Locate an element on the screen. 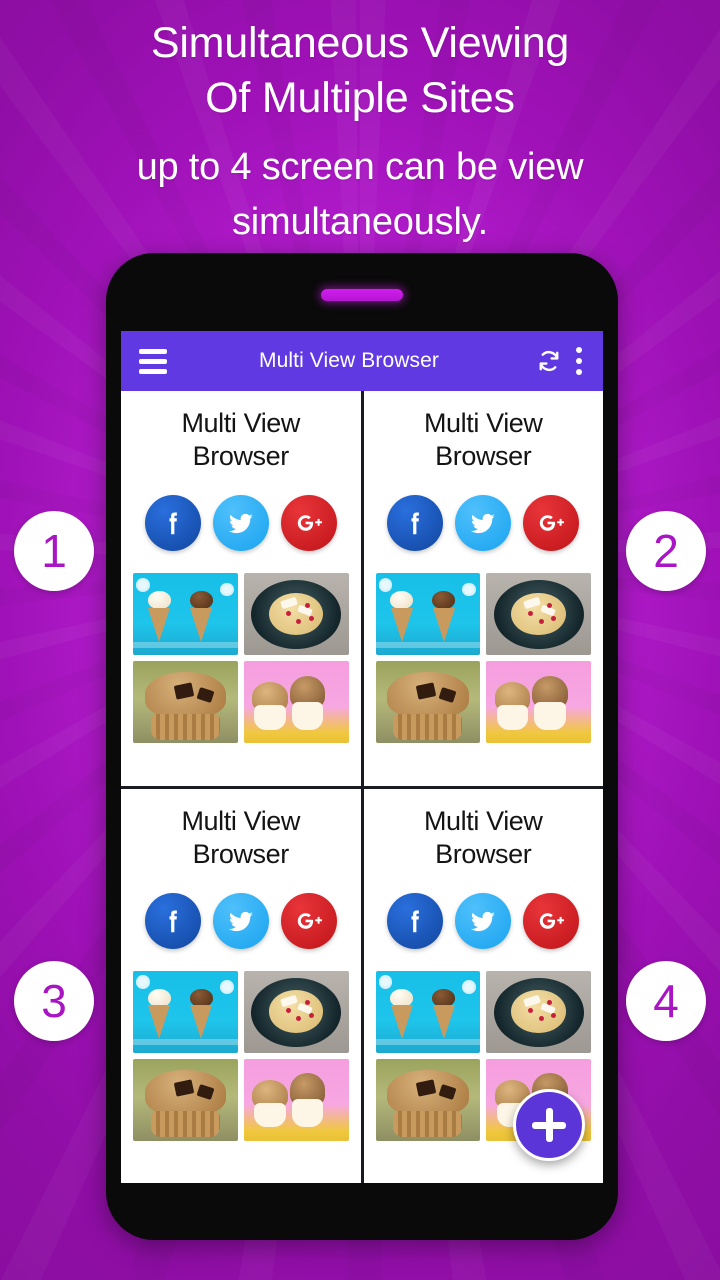 Image resolution: width=720 pixels, height=1280 pixels. earpiece-speaker-icon is located at coordinates (362, 295).